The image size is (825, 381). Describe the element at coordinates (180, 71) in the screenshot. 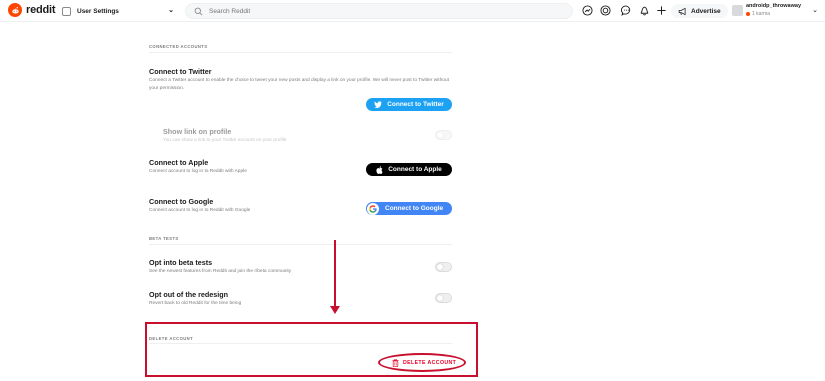

I see `twitter-title: Connect to Twitter` at that location.